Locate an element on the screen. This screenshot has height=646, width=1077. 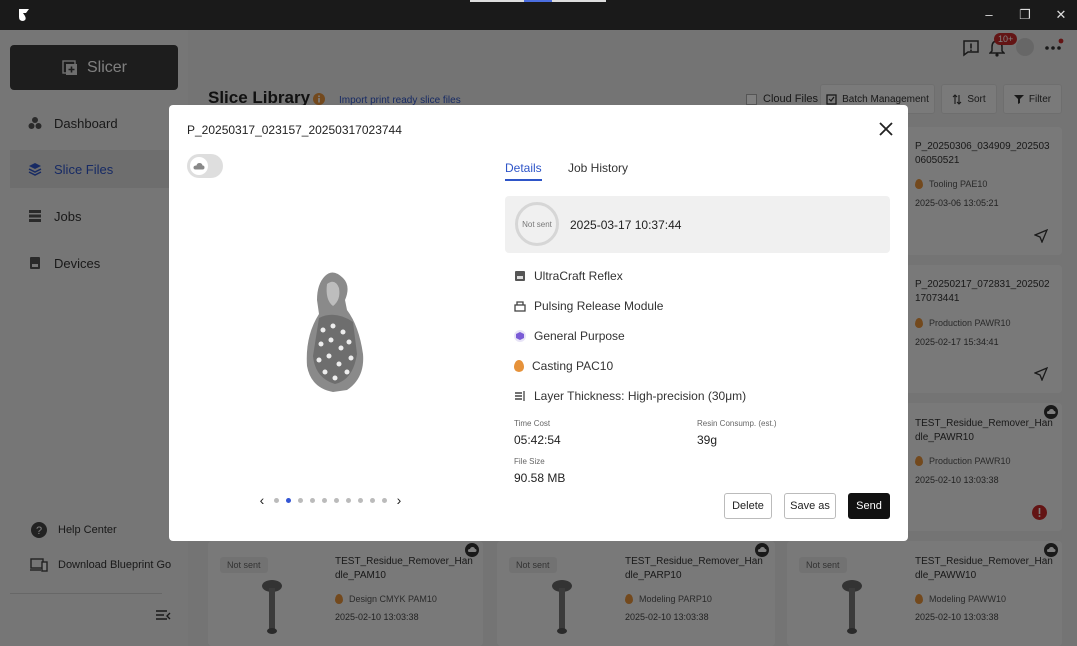
slice-timestamp: 2025-03-17 10:37:44 is located at coordinates (626, 225).